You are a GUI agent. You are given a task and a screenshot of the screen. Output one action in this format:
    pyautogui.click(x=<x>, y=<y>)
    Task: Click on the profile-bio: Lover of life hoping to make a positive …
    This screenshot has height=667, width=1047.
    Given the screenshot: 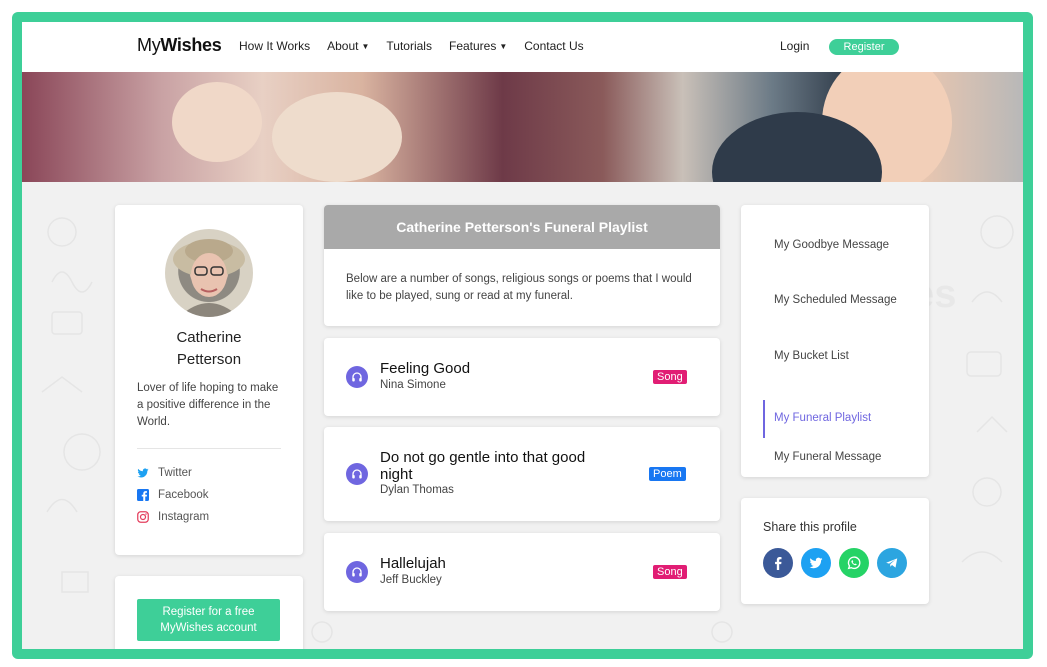 What is the action you would take?
    pyautogui.click(x=209, y=405)
    